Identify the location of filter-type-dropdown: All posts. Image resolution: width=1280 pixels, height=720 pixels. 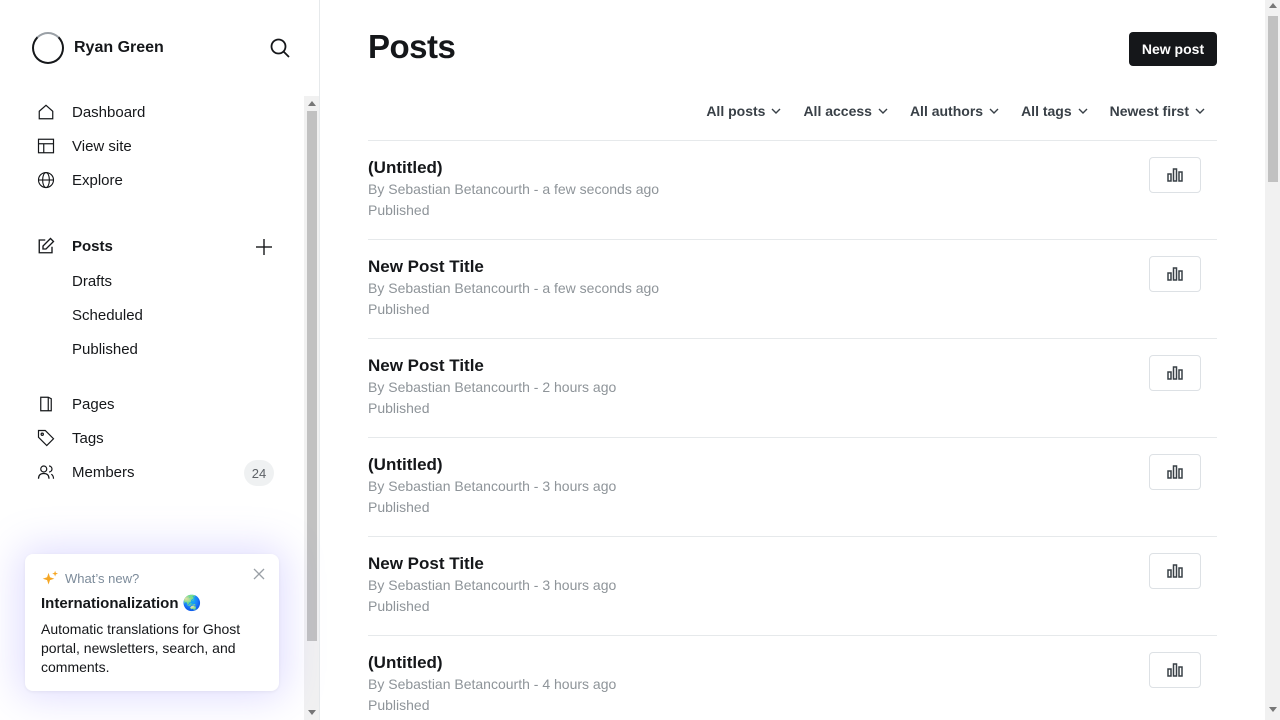
(743, 111).